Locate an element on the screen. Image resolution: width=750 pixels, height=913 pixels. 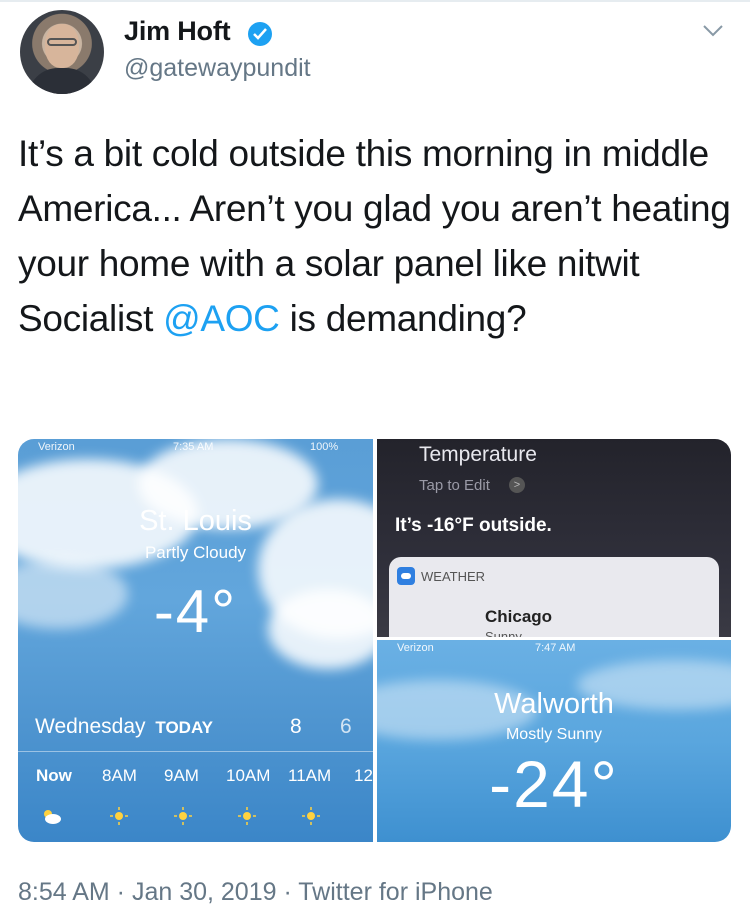
day-row: Wednesday TODAY is located at coordinates (124, 727).